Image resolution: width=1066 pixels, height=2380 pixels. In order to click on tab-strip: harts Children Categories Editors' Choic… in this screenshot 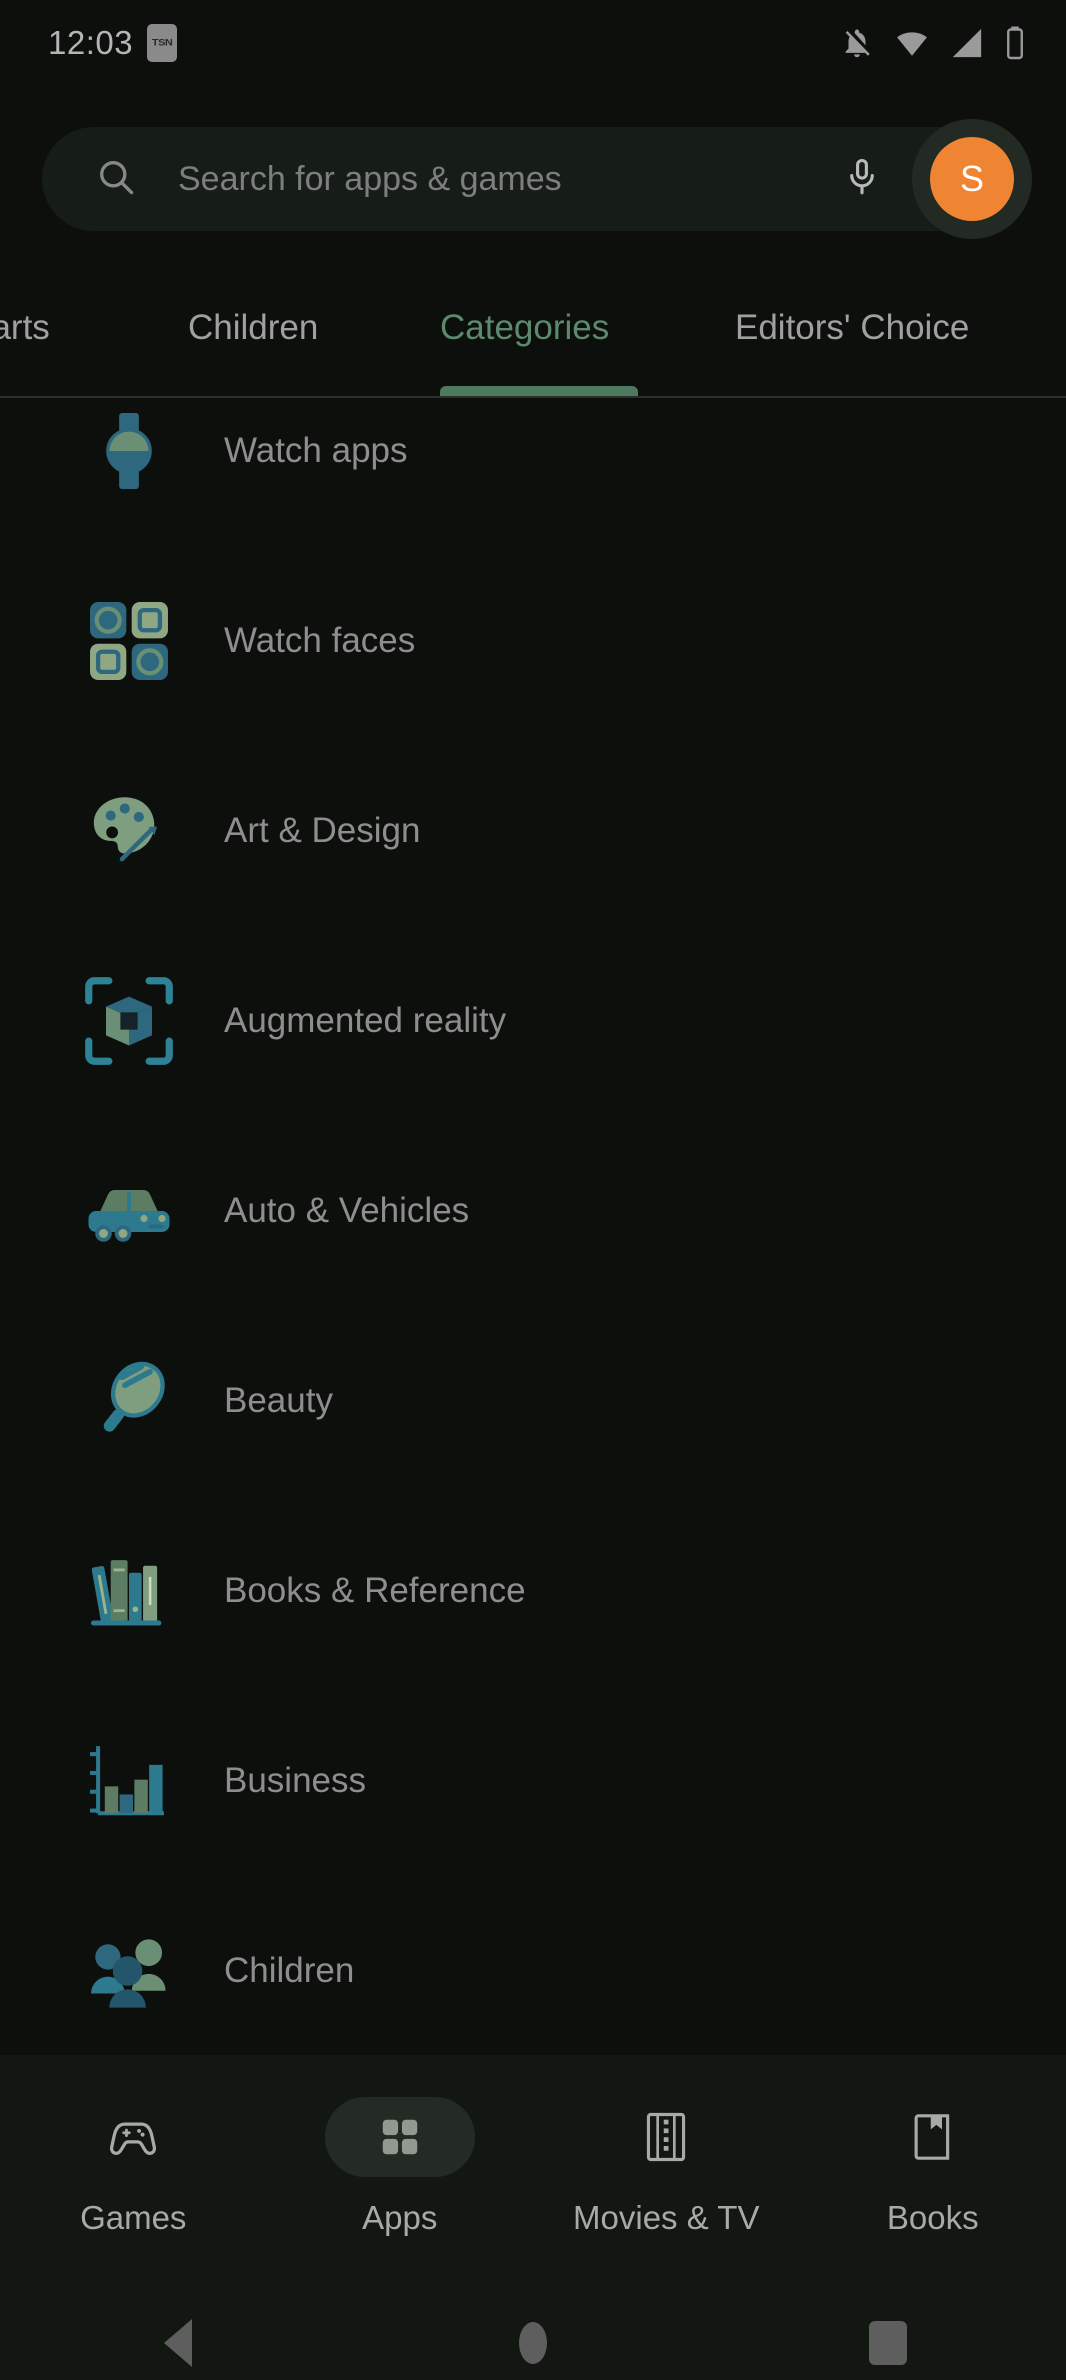, I will do `click(533, 339)`.